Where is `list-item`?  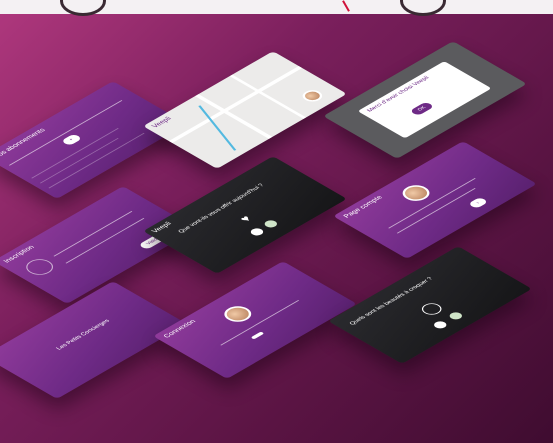
list-item is located at coordinates (79, 160).